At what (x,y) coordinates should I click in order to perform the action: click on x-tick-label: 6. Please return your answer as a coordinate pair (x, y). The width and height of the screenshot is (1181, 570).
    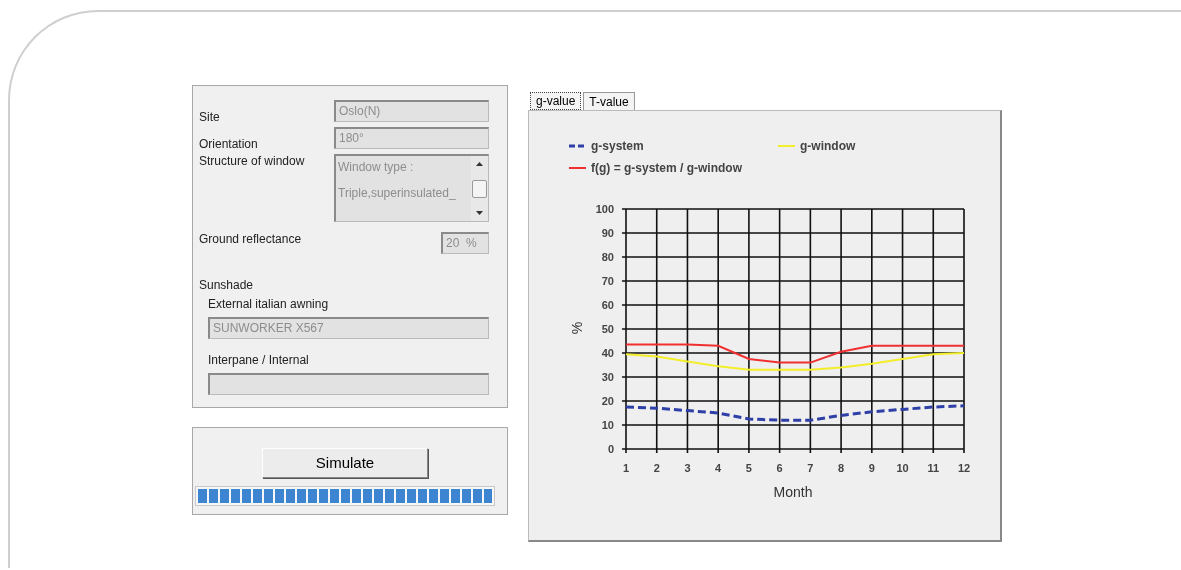
    Looking at the image, I should click on (779, 468).